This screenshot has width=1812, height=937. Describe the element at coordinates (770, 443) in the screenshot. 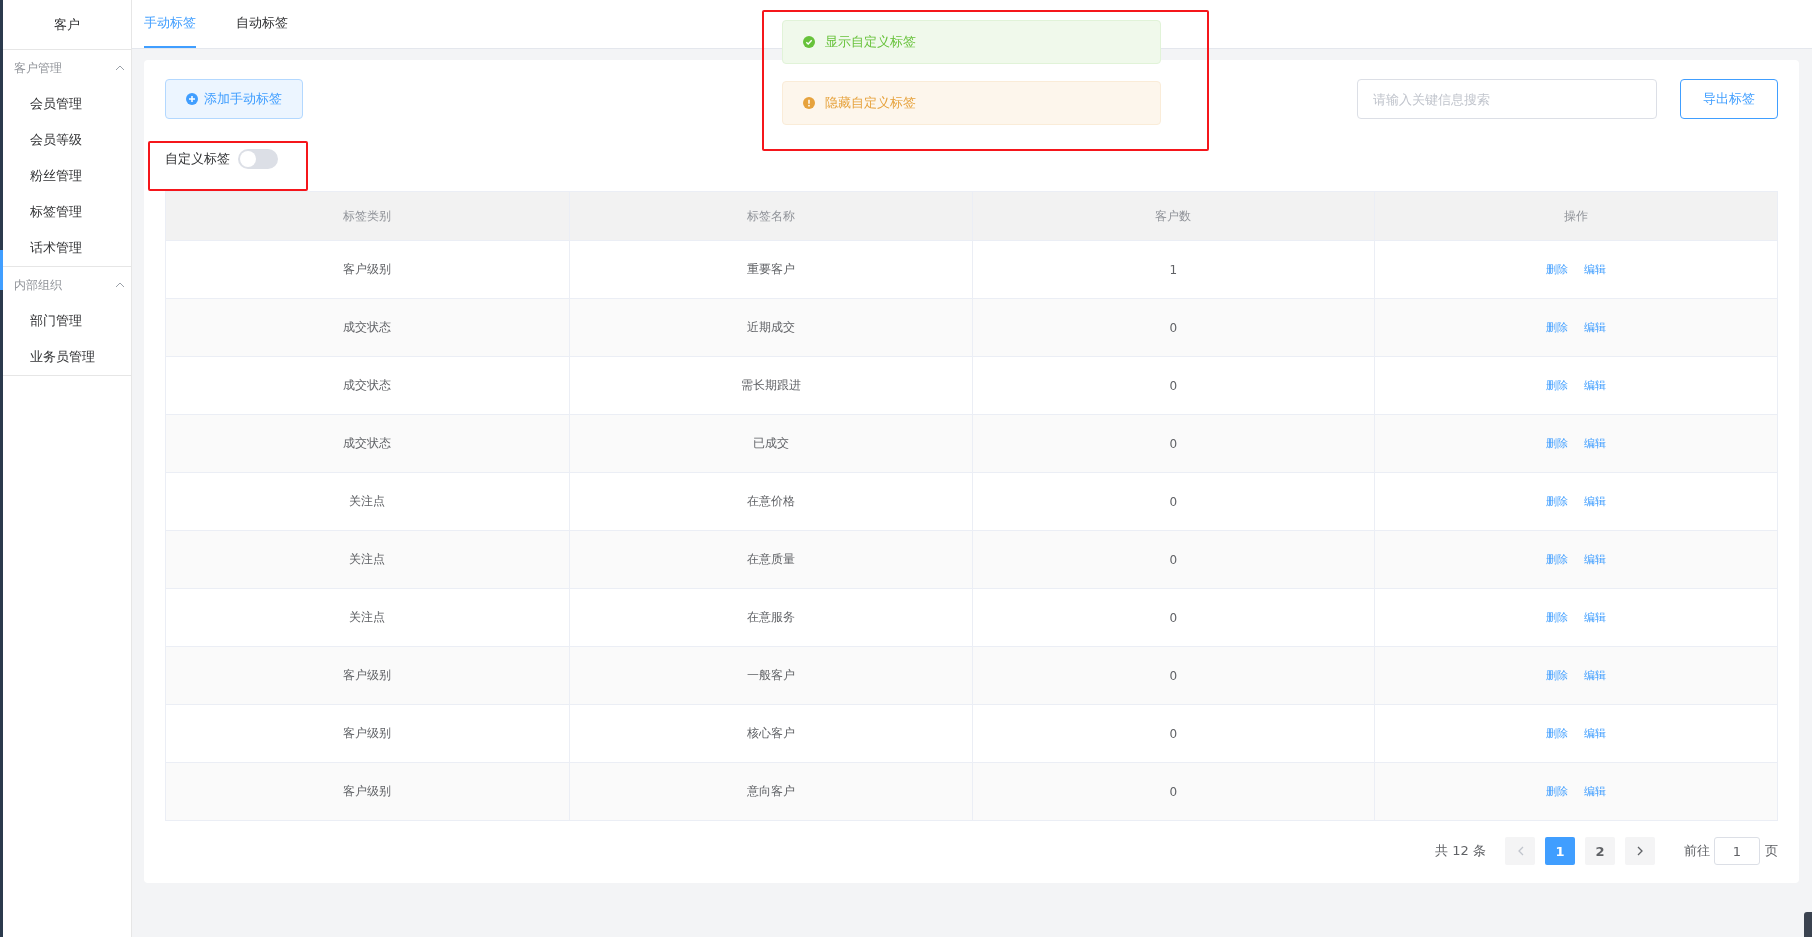

I see `table-cell: 已成交` at that location.